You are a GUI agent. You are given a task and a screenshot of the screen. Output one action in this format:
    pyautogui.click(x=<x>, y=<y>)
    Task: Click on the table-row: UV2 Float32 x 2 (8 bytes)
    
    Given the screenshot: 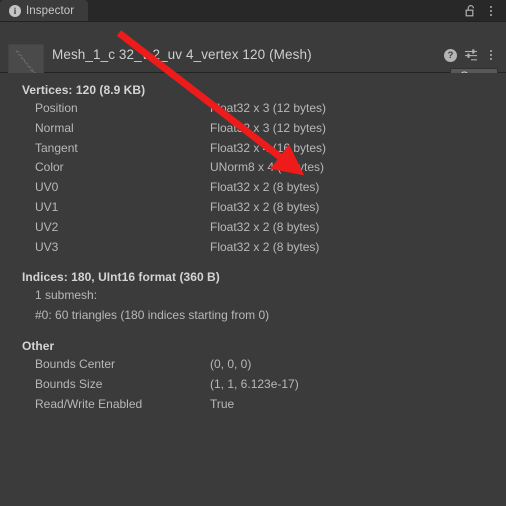 What is the action you would take?
    pyautogui.click(x=253, y=228)
    